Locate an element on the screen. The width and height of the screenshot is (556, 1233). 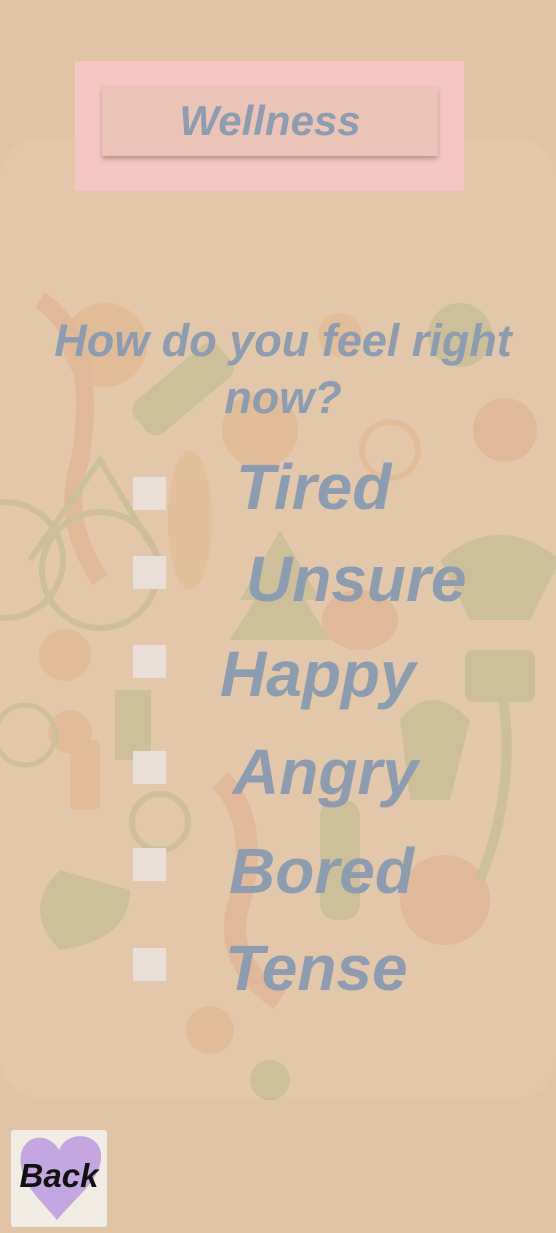
checkbox-tired is located at coordinates (149, 493).